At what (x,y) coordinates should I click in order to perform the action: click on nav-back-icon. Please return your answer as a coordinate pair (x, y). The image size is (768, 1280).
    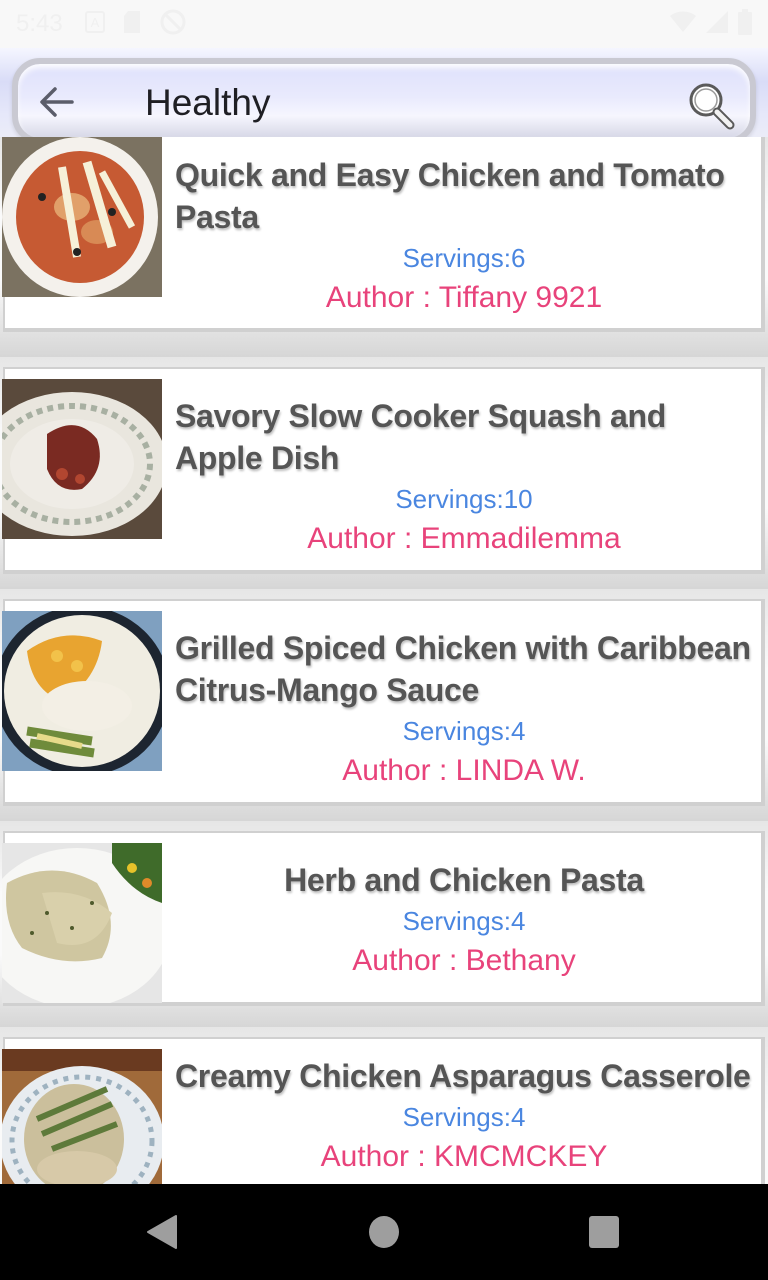
    Looking at the image, I should click on (160, 1235).